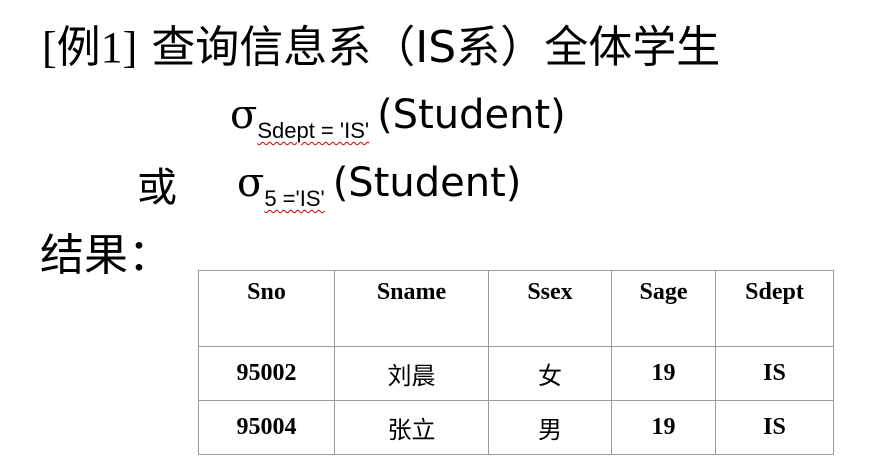  Describe the element at coordinates (774, 308) in the screenshot. I see `column-header-sdept: Sdept` at that location.